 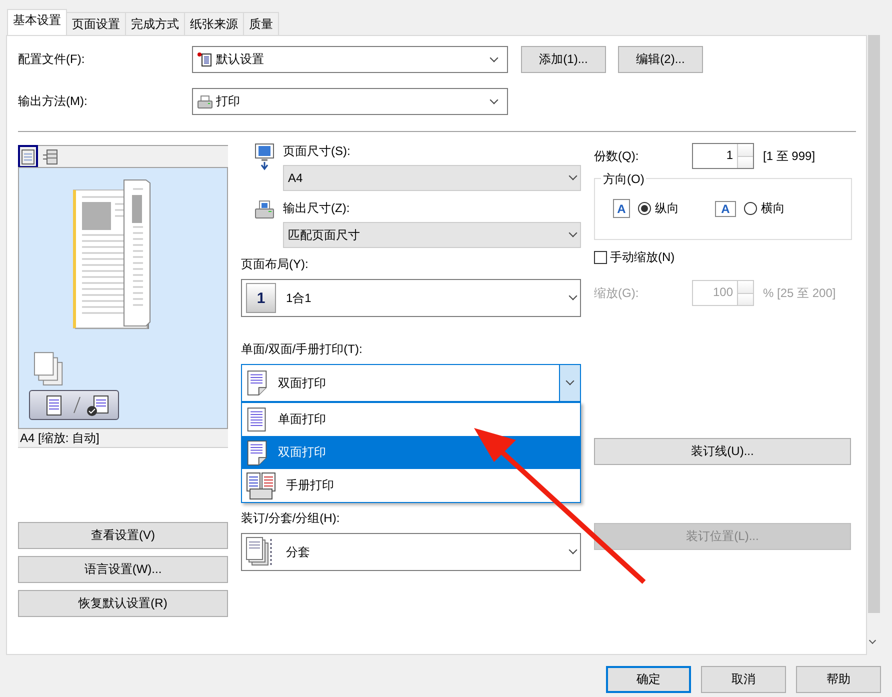 What do you see at coordinates (648, 679) in the screenshot?
I see `dialog-button: 确定` at bounding box center [648, 679].